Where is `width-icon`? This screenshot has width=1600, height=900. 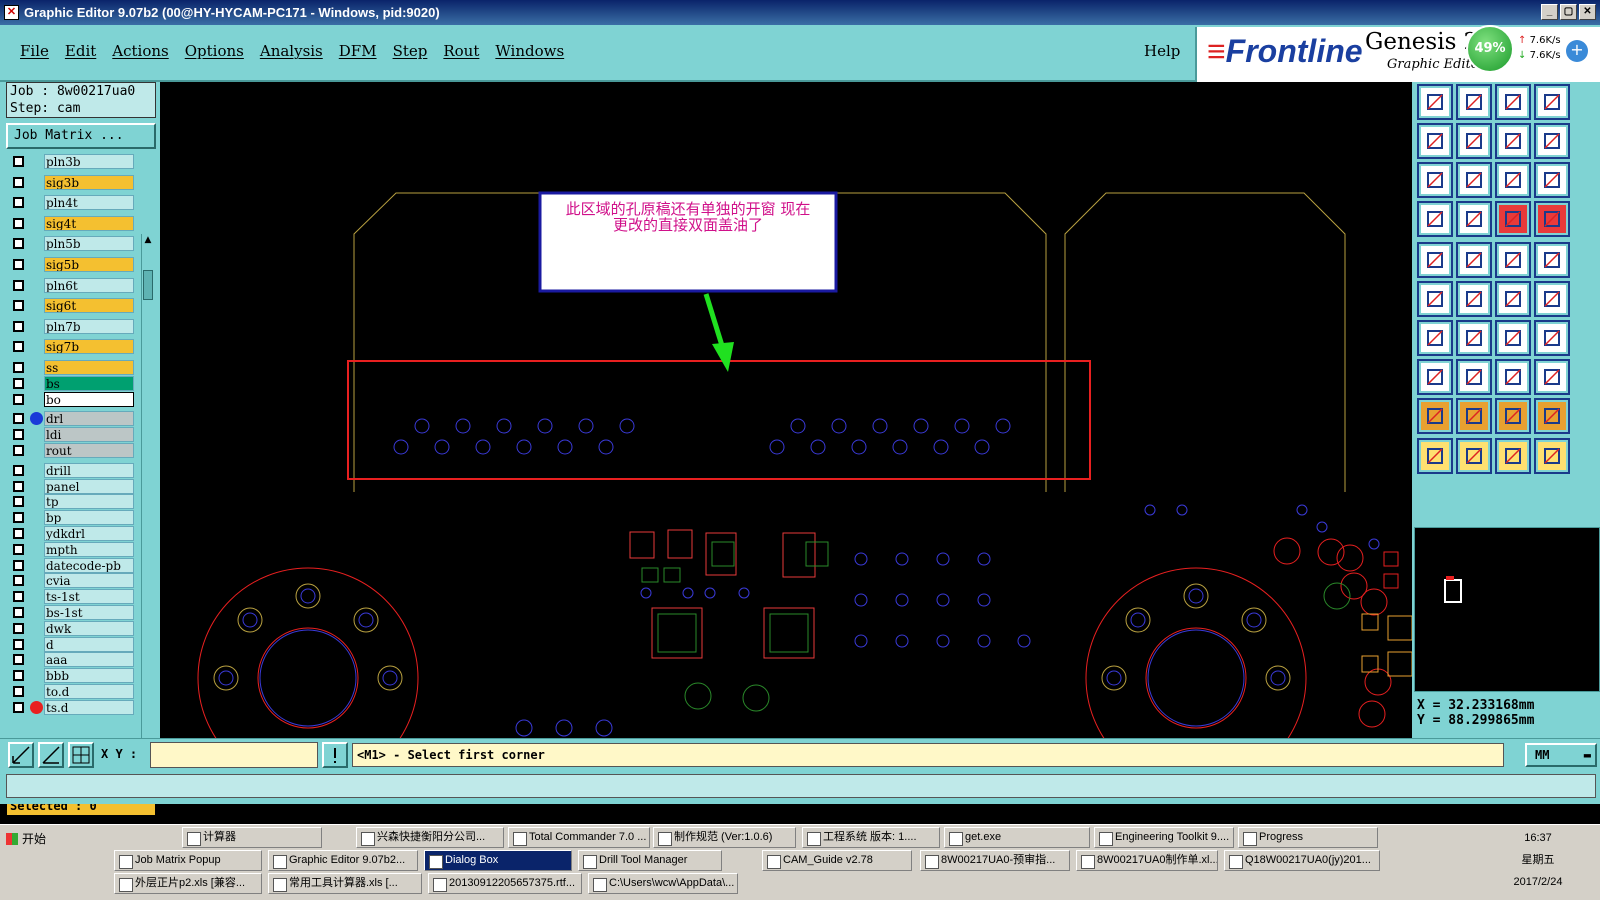 width-icon is located at coordinates (1513, 377).